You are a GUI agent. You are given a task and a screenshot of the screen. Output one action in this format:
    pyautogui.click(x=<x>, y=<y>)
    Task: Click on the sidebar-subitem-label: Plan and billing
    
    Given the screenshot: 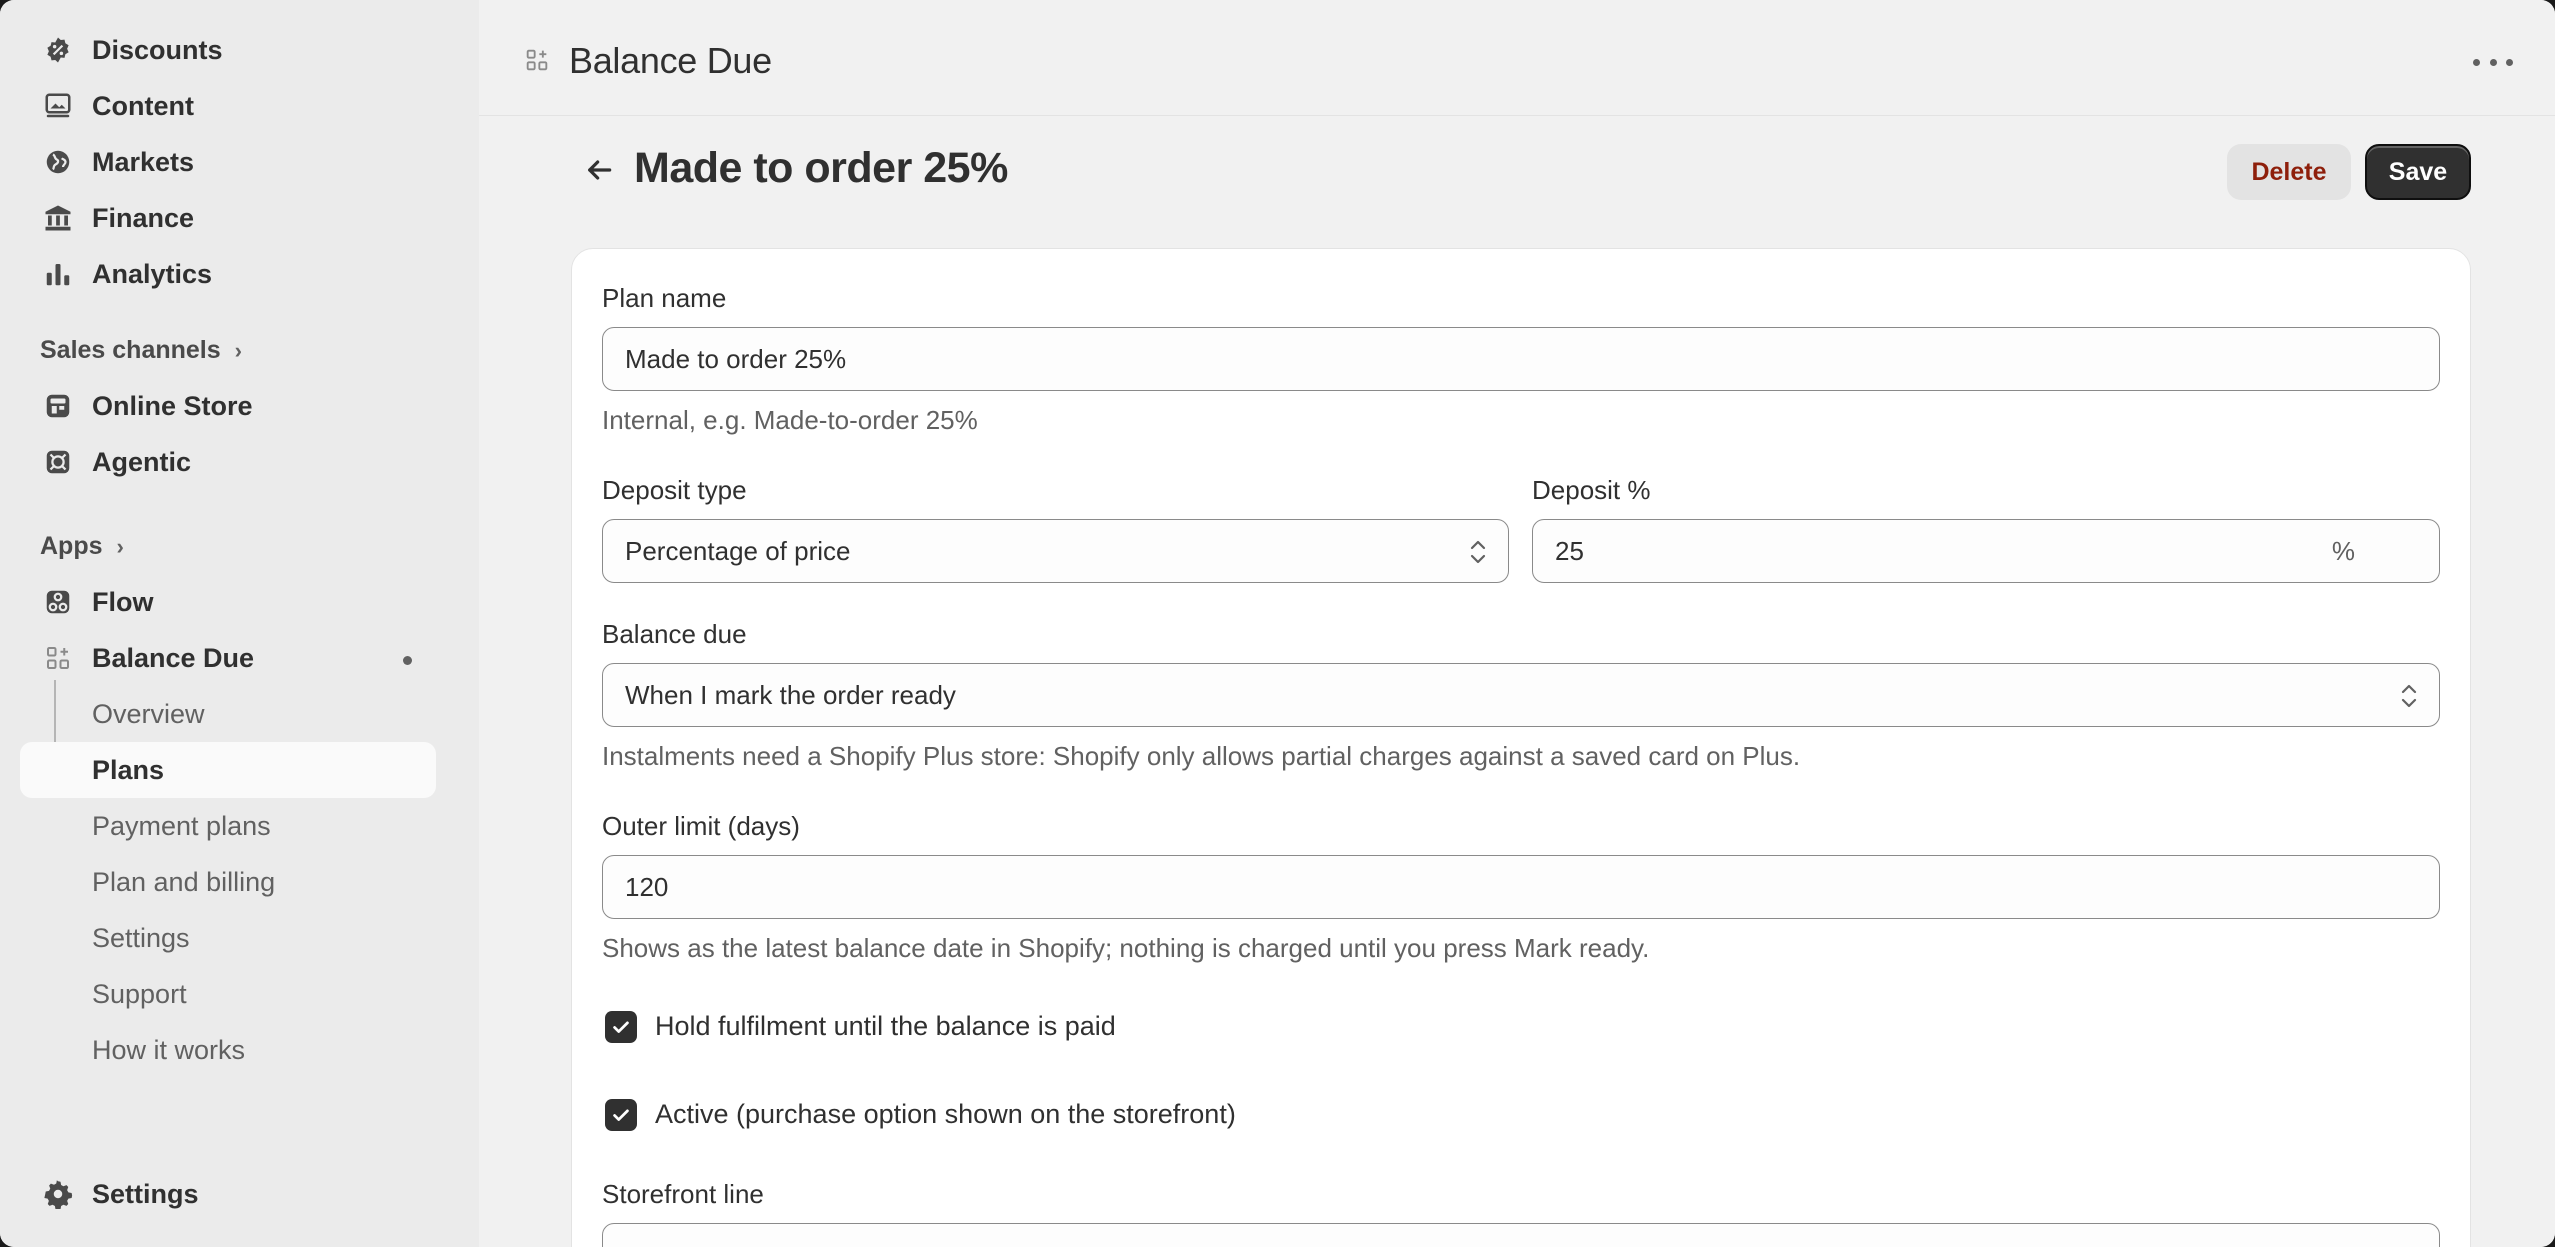 What is the action you would take?
    pyautogui.click(x=184, y=881)
    